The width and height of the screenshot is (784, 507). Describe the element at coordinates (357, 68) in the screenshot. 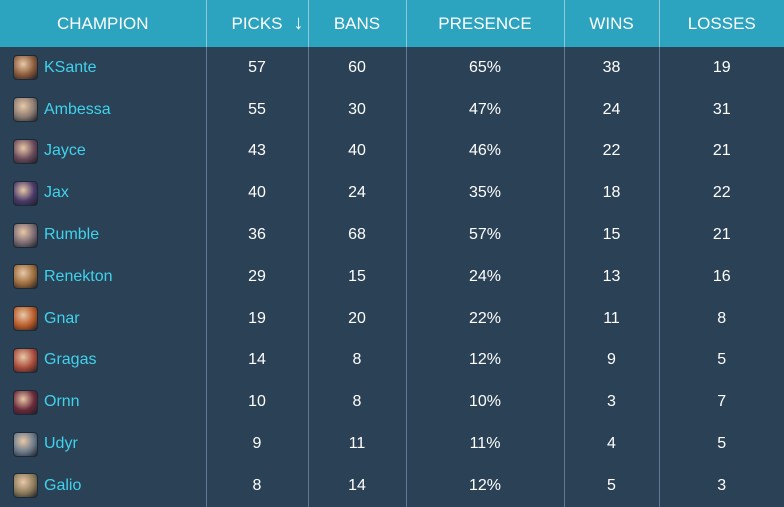

I see `bans-cell: 60` at that location.